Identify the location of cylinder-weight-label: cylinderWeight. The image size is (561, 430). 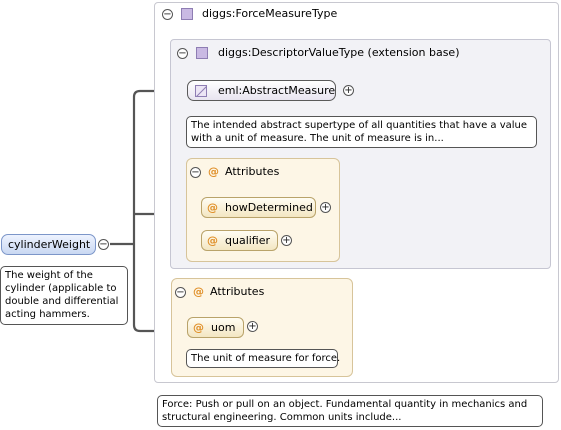
(49, 244).